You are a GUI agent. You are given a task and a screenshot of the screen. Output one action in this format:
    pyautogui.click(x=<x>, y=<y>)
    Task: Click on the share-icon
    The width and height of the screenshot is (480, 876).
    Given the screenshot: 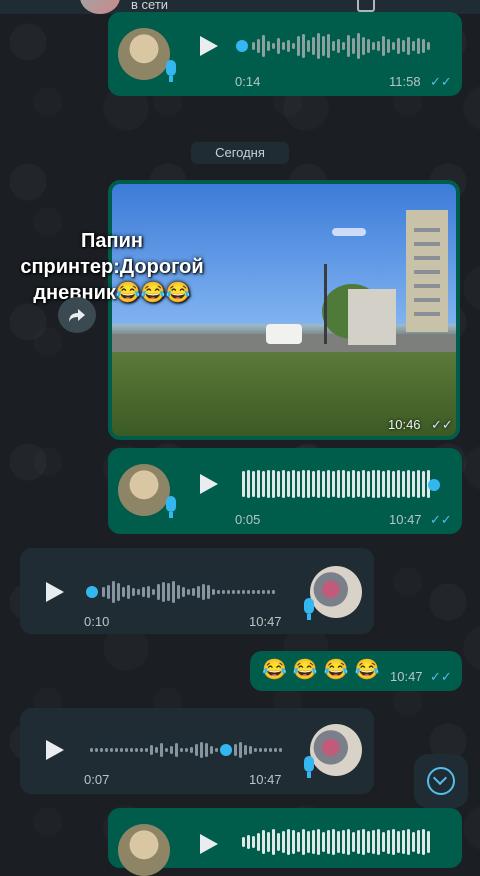 What is the action you would take?
    pyautogui.click(x=77, y=315)
    